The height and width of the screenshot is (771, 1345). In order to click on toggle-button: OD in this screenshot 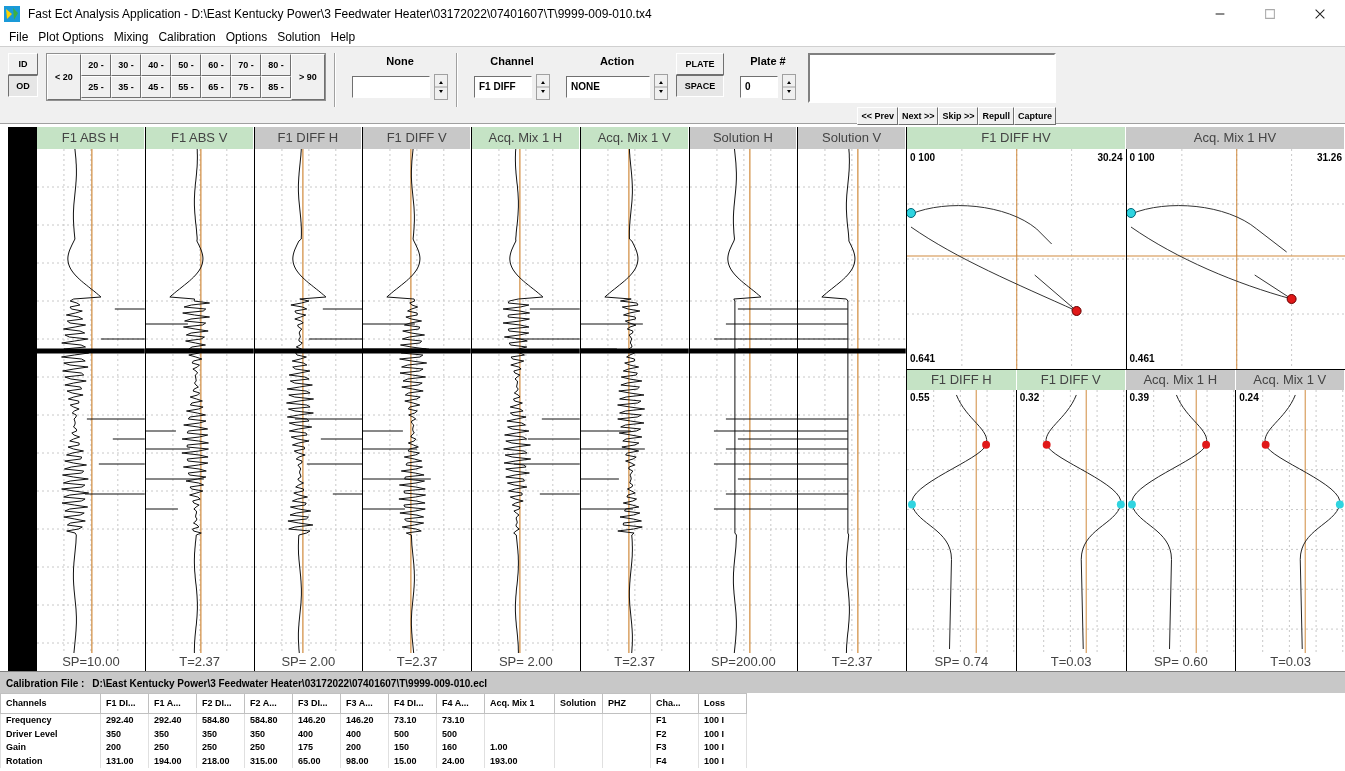, I will do `click(23, 86)`.